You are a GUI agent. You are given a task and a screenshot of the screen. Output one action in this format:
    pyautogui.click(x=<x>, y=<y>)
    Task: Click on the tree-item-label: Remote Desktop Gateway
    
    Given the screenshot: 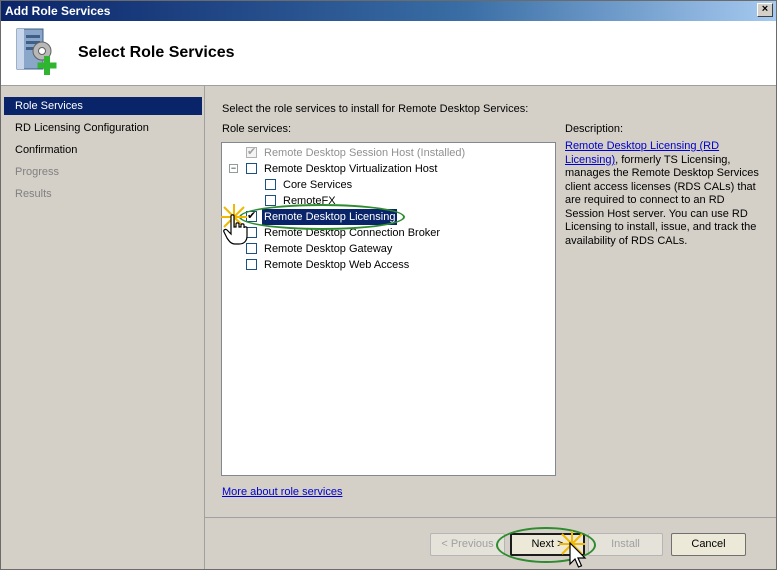 What is the action you would take?
    pyautogui.click(x=328, y=249)
    